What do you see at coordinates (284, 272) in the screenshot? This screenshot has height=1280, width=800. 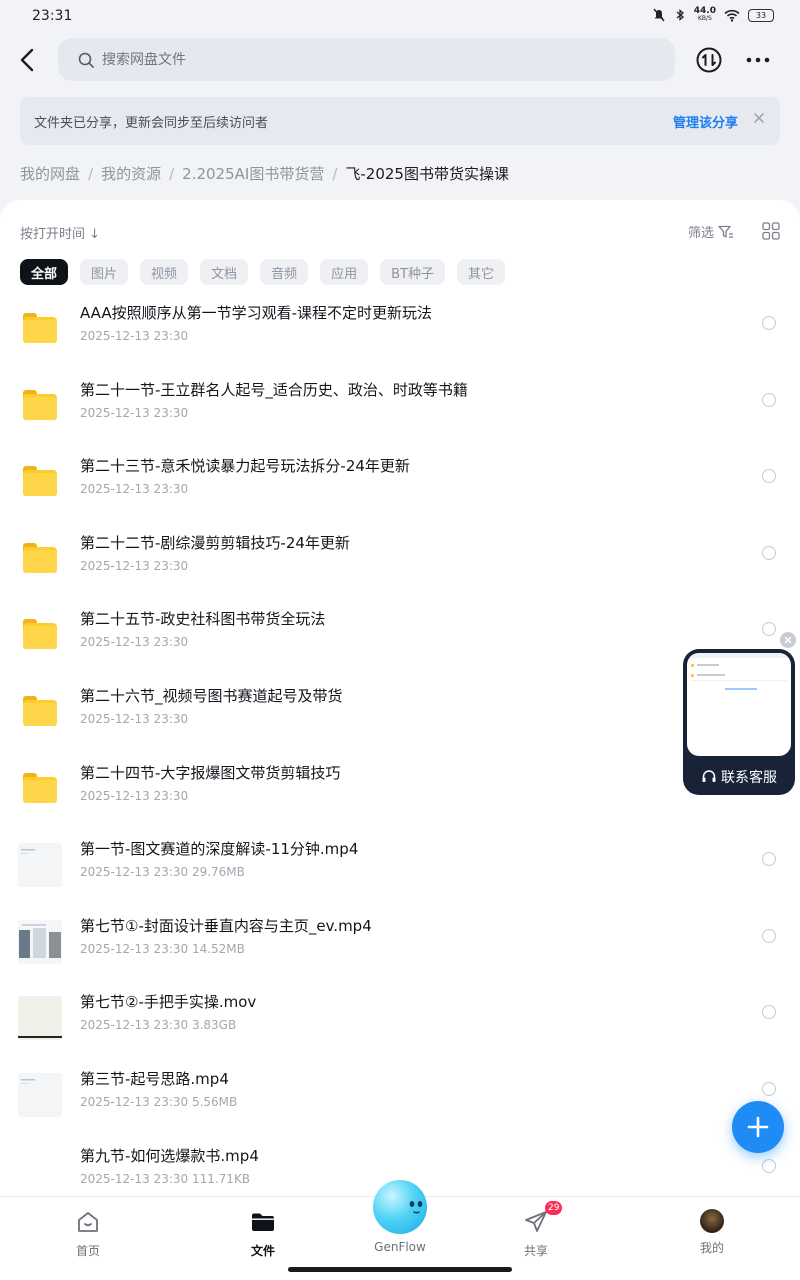 I see `chip-audio: 音频` at bounding box center [284, 272].